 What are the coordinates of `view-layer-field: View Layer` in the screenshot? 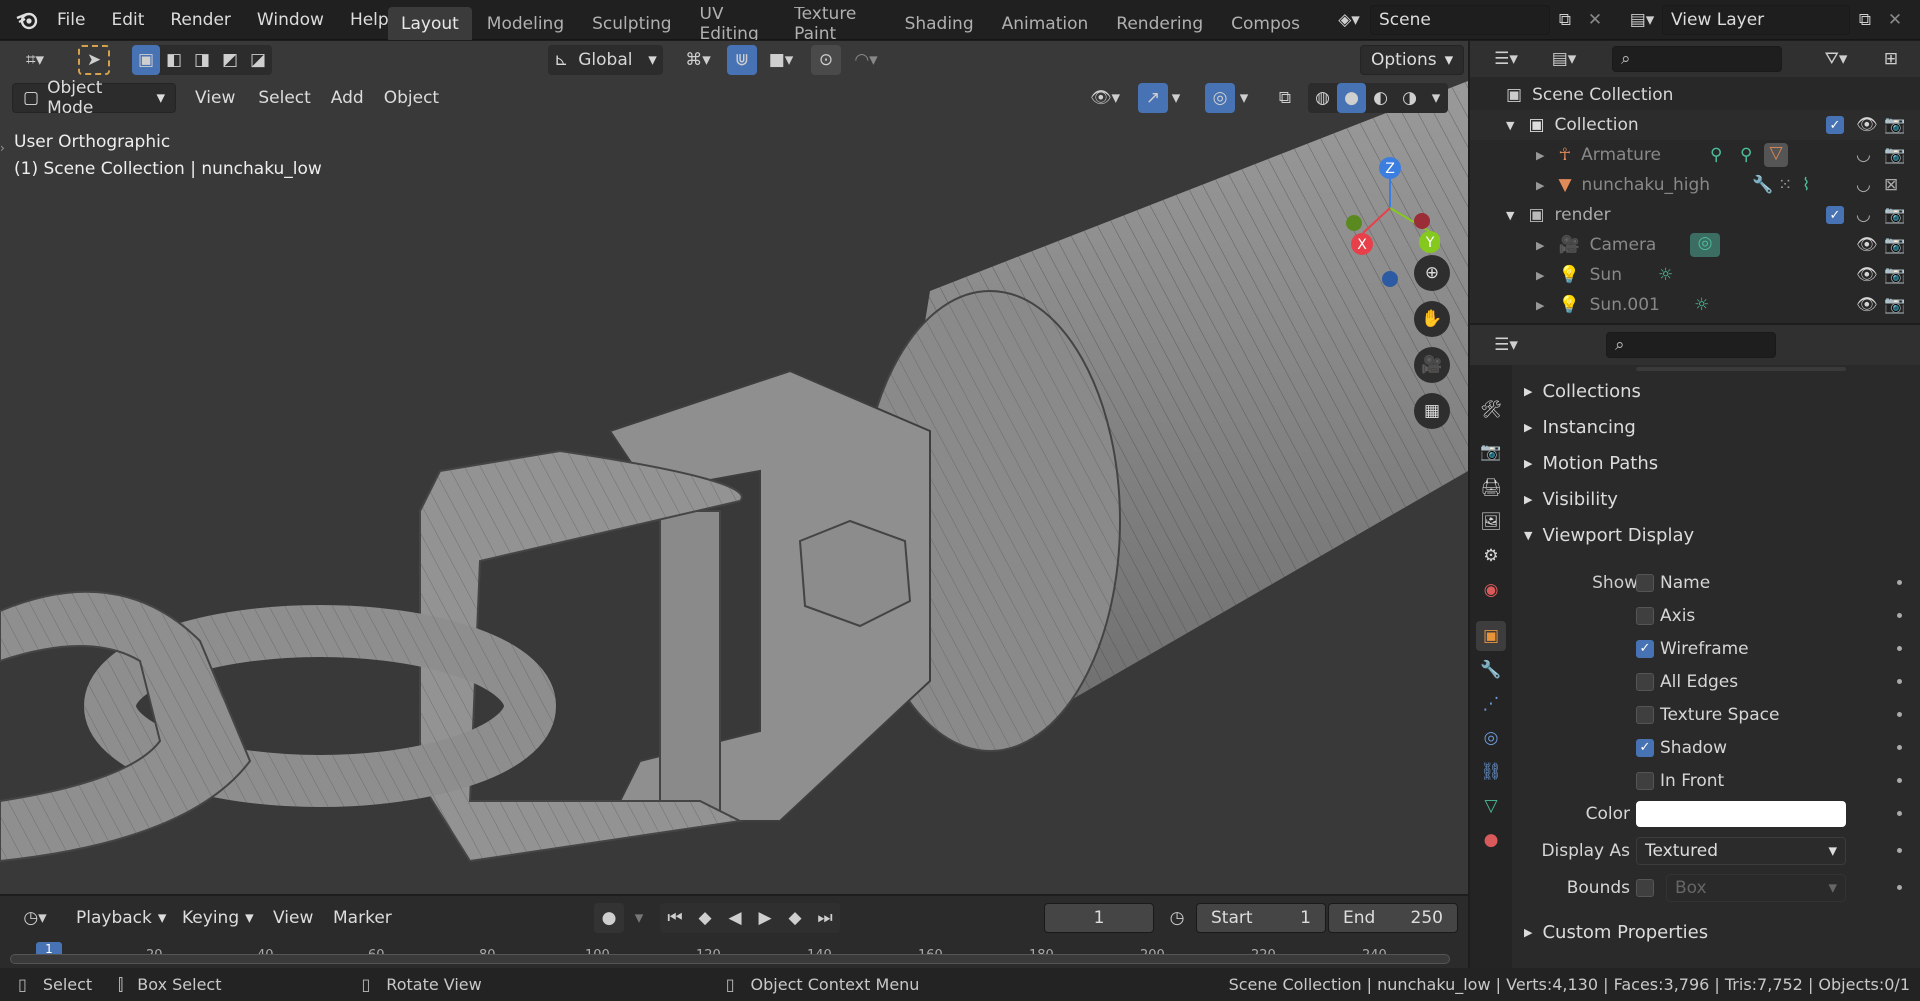 It's located at (1756, 20).